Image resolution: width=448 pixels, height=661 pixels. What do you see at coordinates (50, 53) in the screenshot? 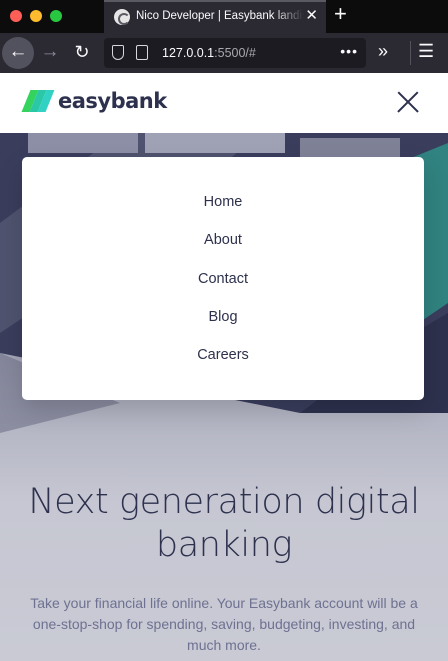
I see `forward-button: →` at bounding box center [50, 53].